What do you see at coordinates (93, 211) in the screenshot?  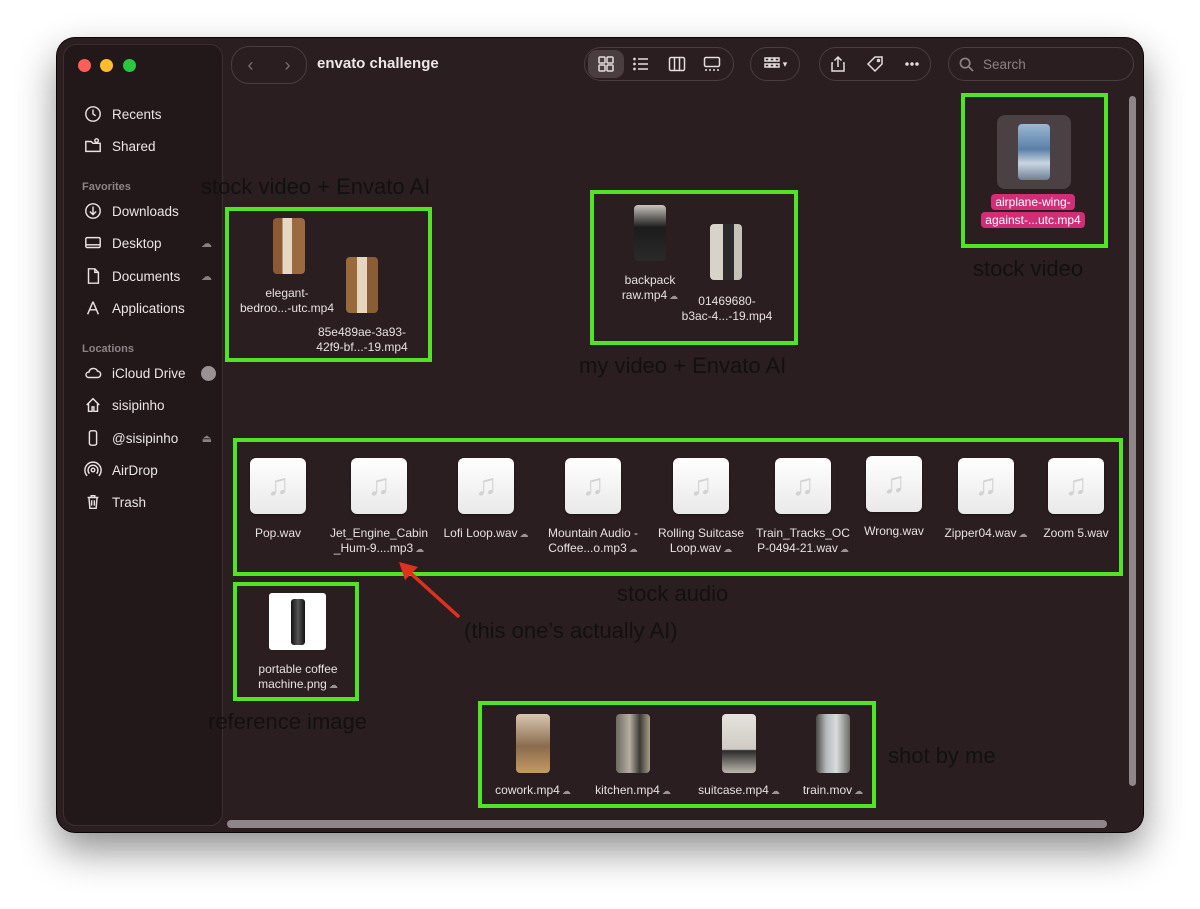 I see `download-icon` at bounding box center [93, 211].